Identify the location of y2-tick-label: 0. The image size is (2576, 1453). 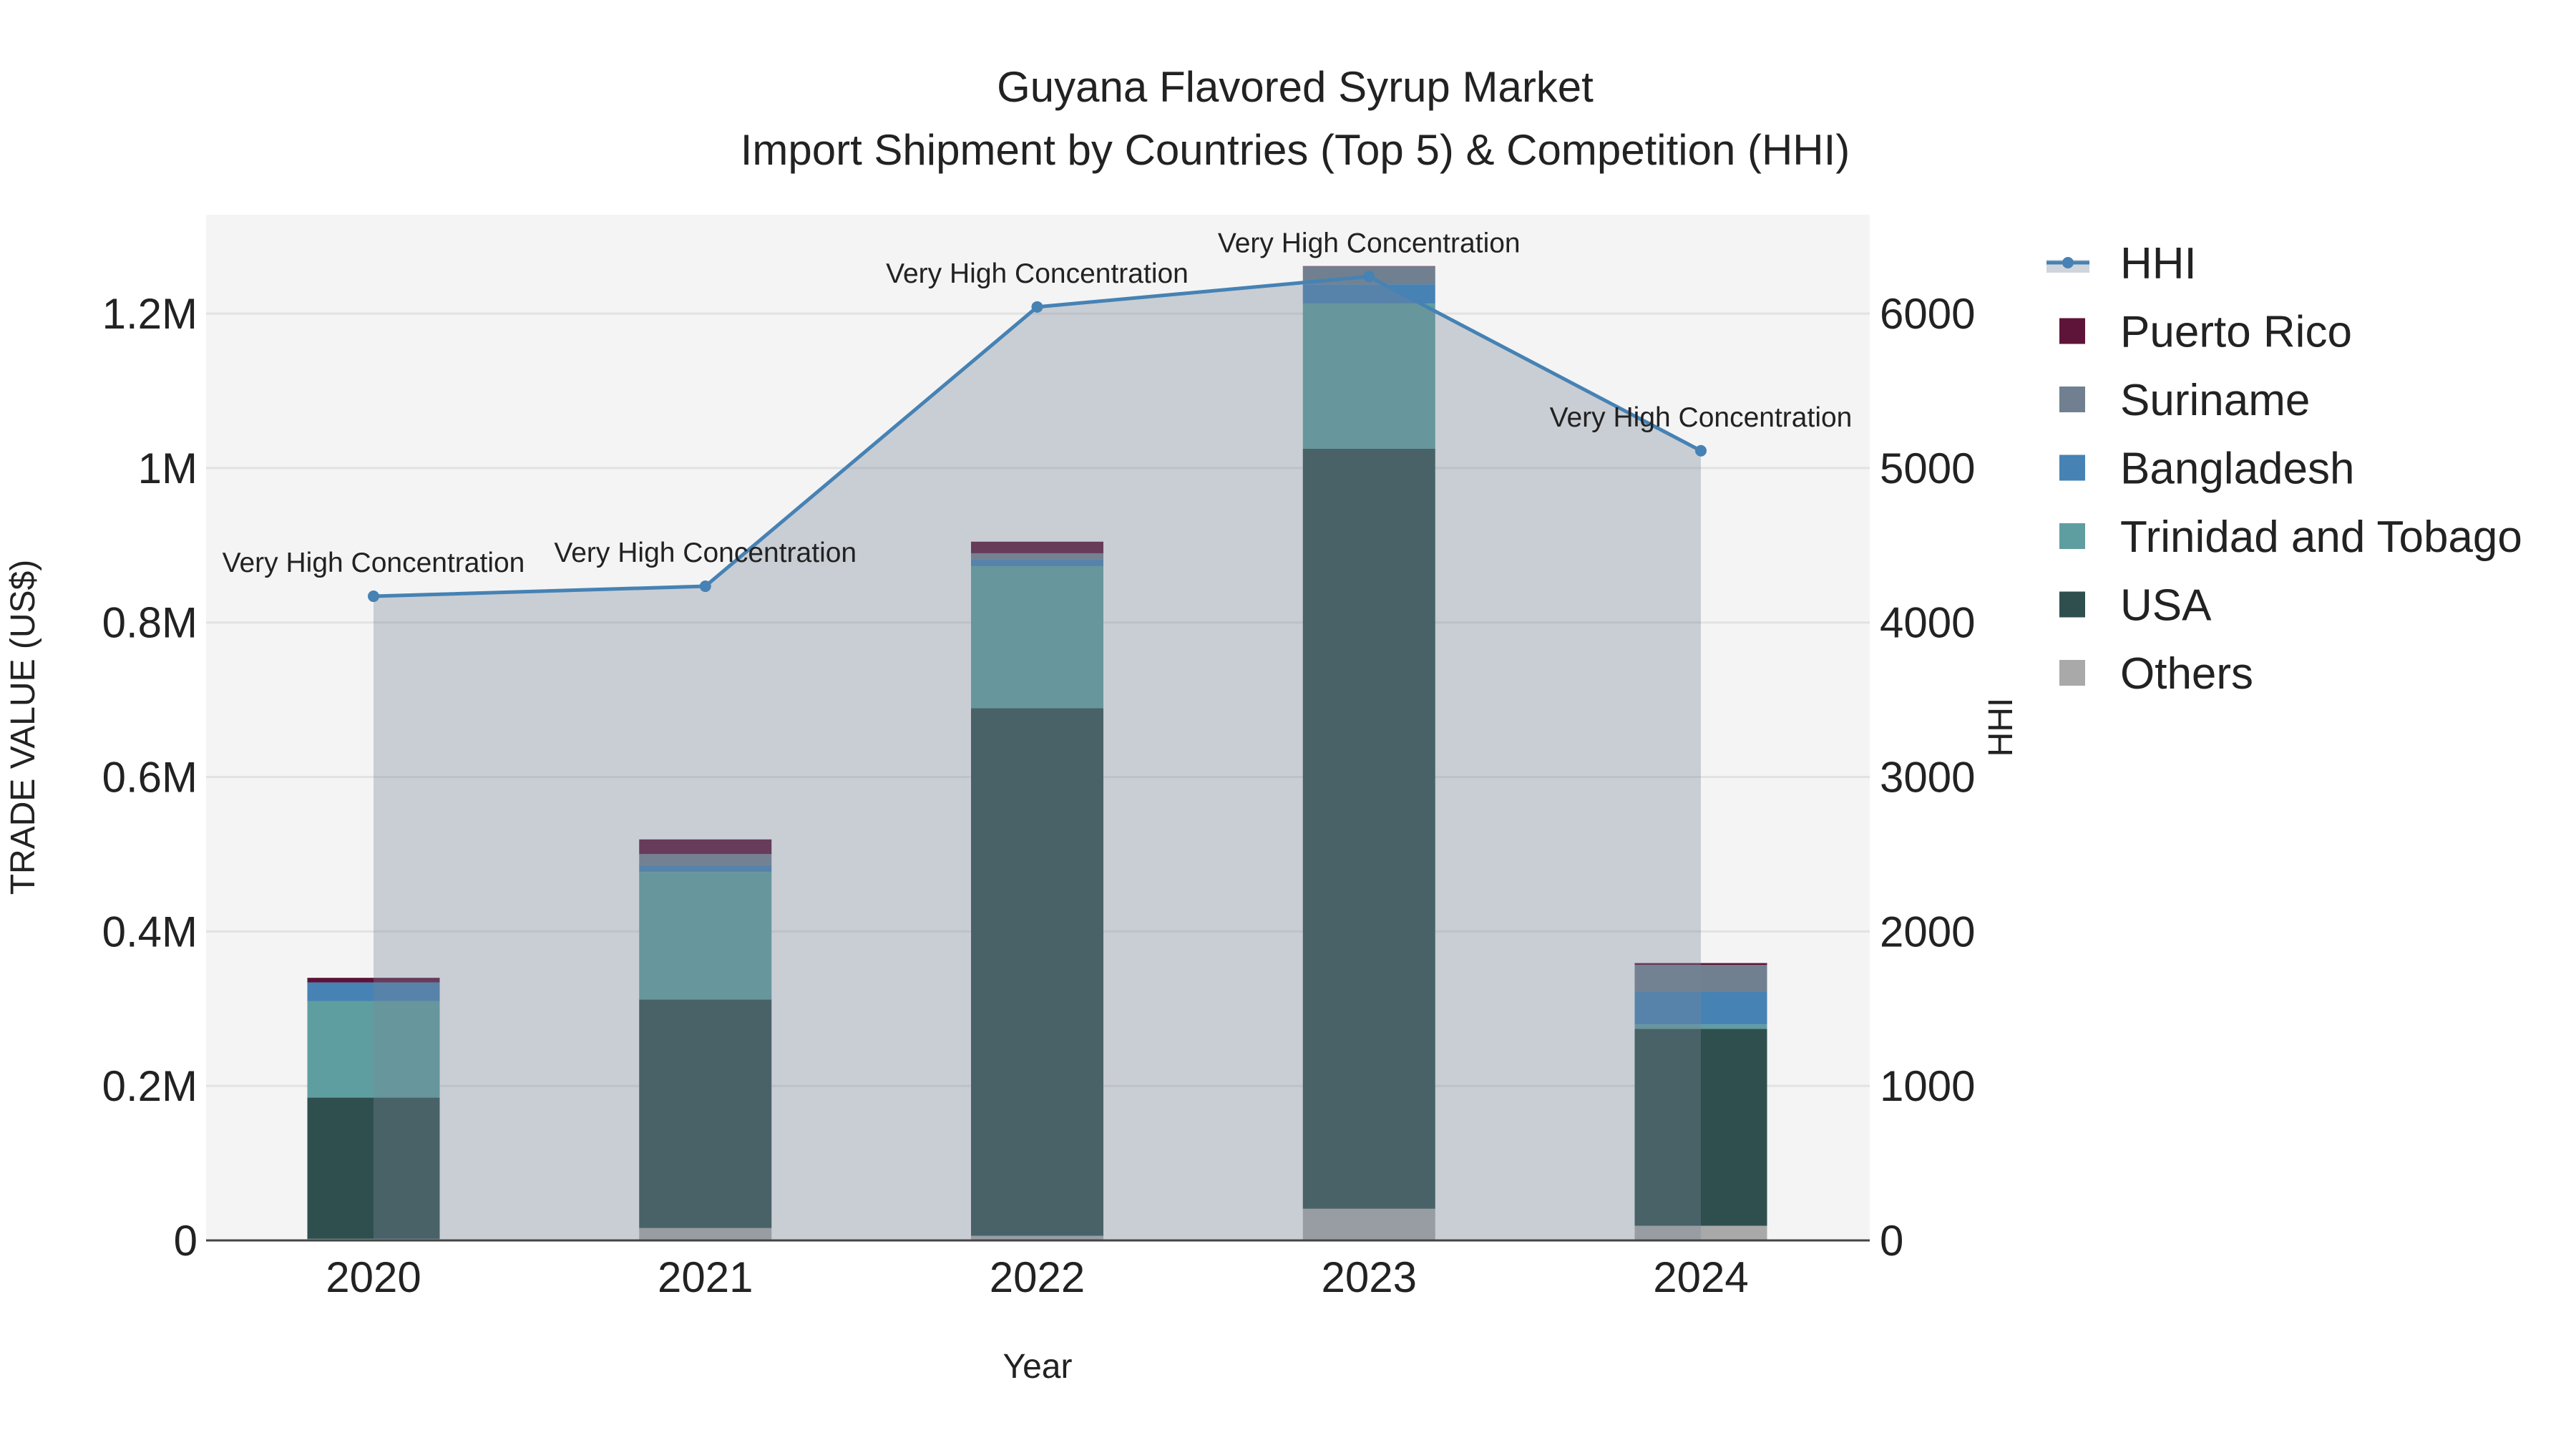
(1891, 1241).